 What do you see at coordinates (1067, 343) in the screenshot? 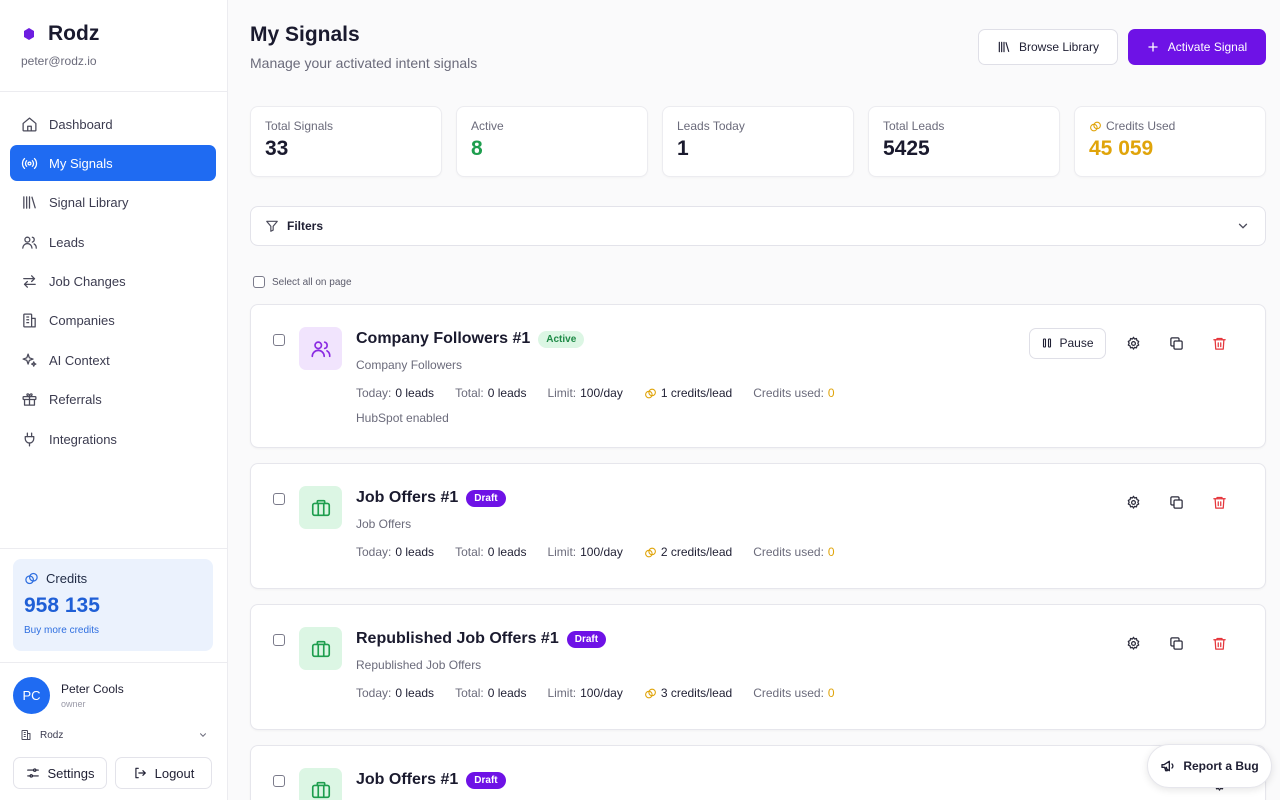
I see `pause-button: Pause` at bounding box center [1067, 343].